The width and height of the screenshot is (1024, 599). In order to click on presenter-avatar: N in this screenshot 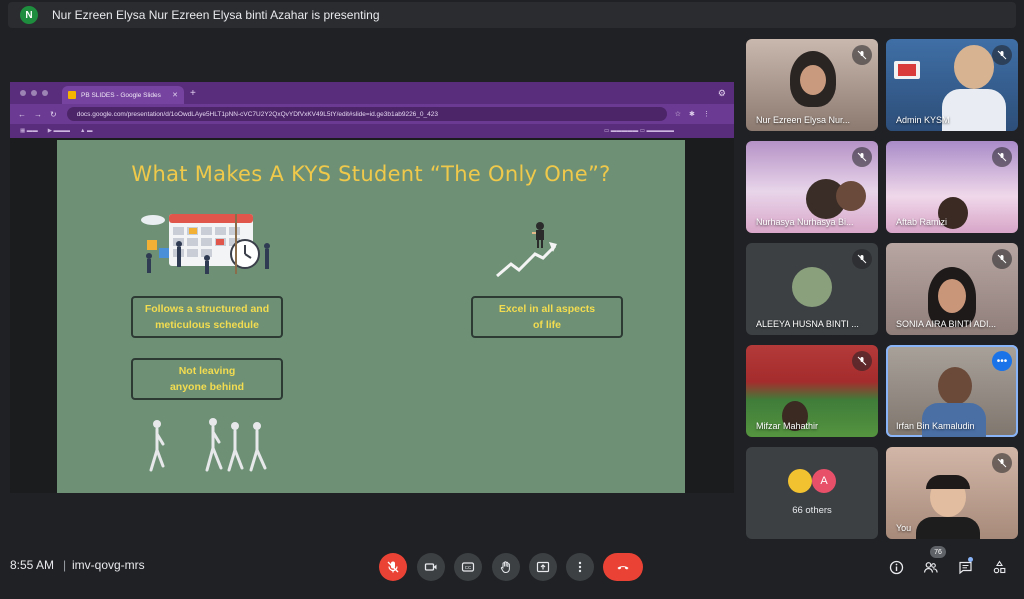, I will do `click(29, 15)`.